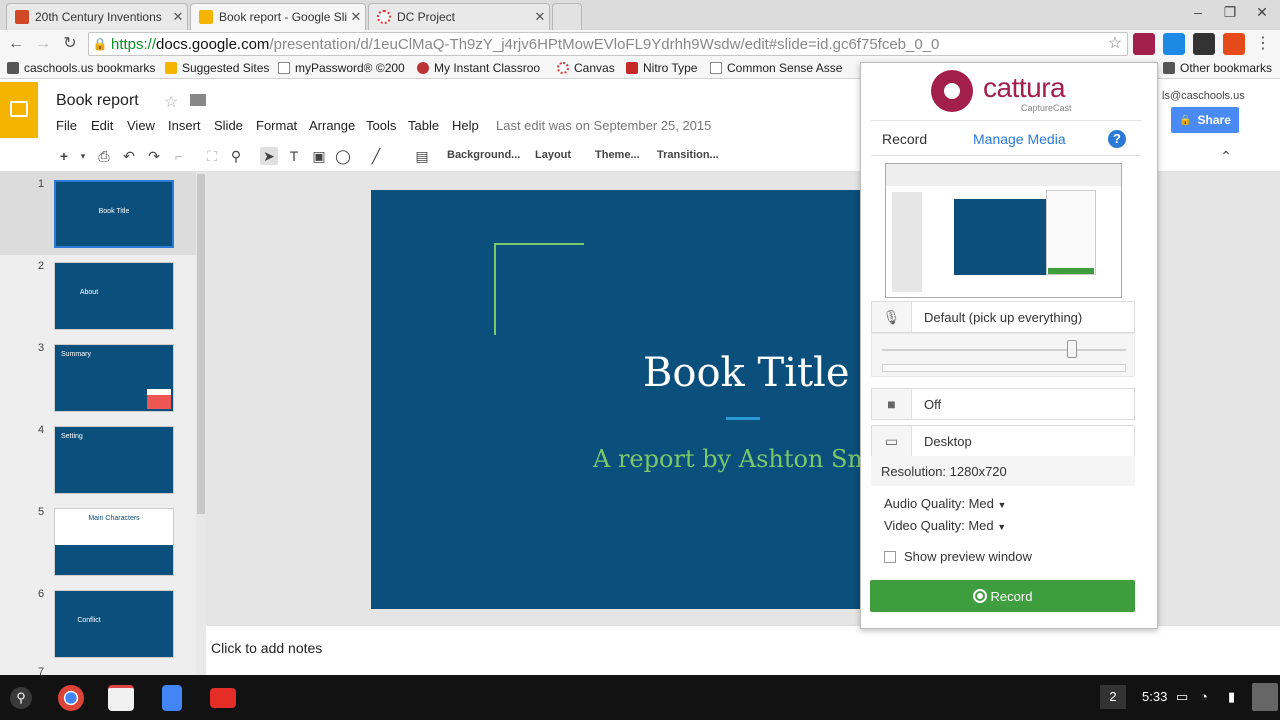 This screenshot has width=1280, height=720. I want to click on chevron-down-icon: ▾, so click(83, 156).